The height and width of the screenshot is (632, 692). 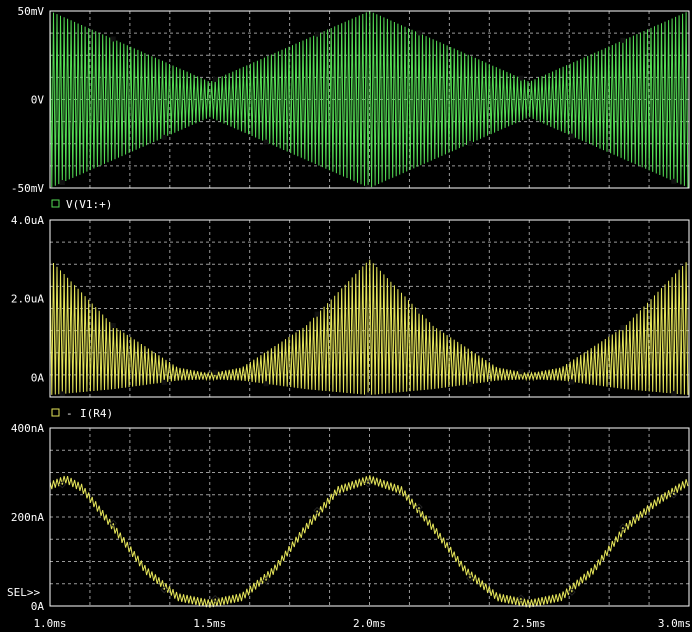 I want to click on legend-ir4: - I(R4), so click(x=82, y=413).